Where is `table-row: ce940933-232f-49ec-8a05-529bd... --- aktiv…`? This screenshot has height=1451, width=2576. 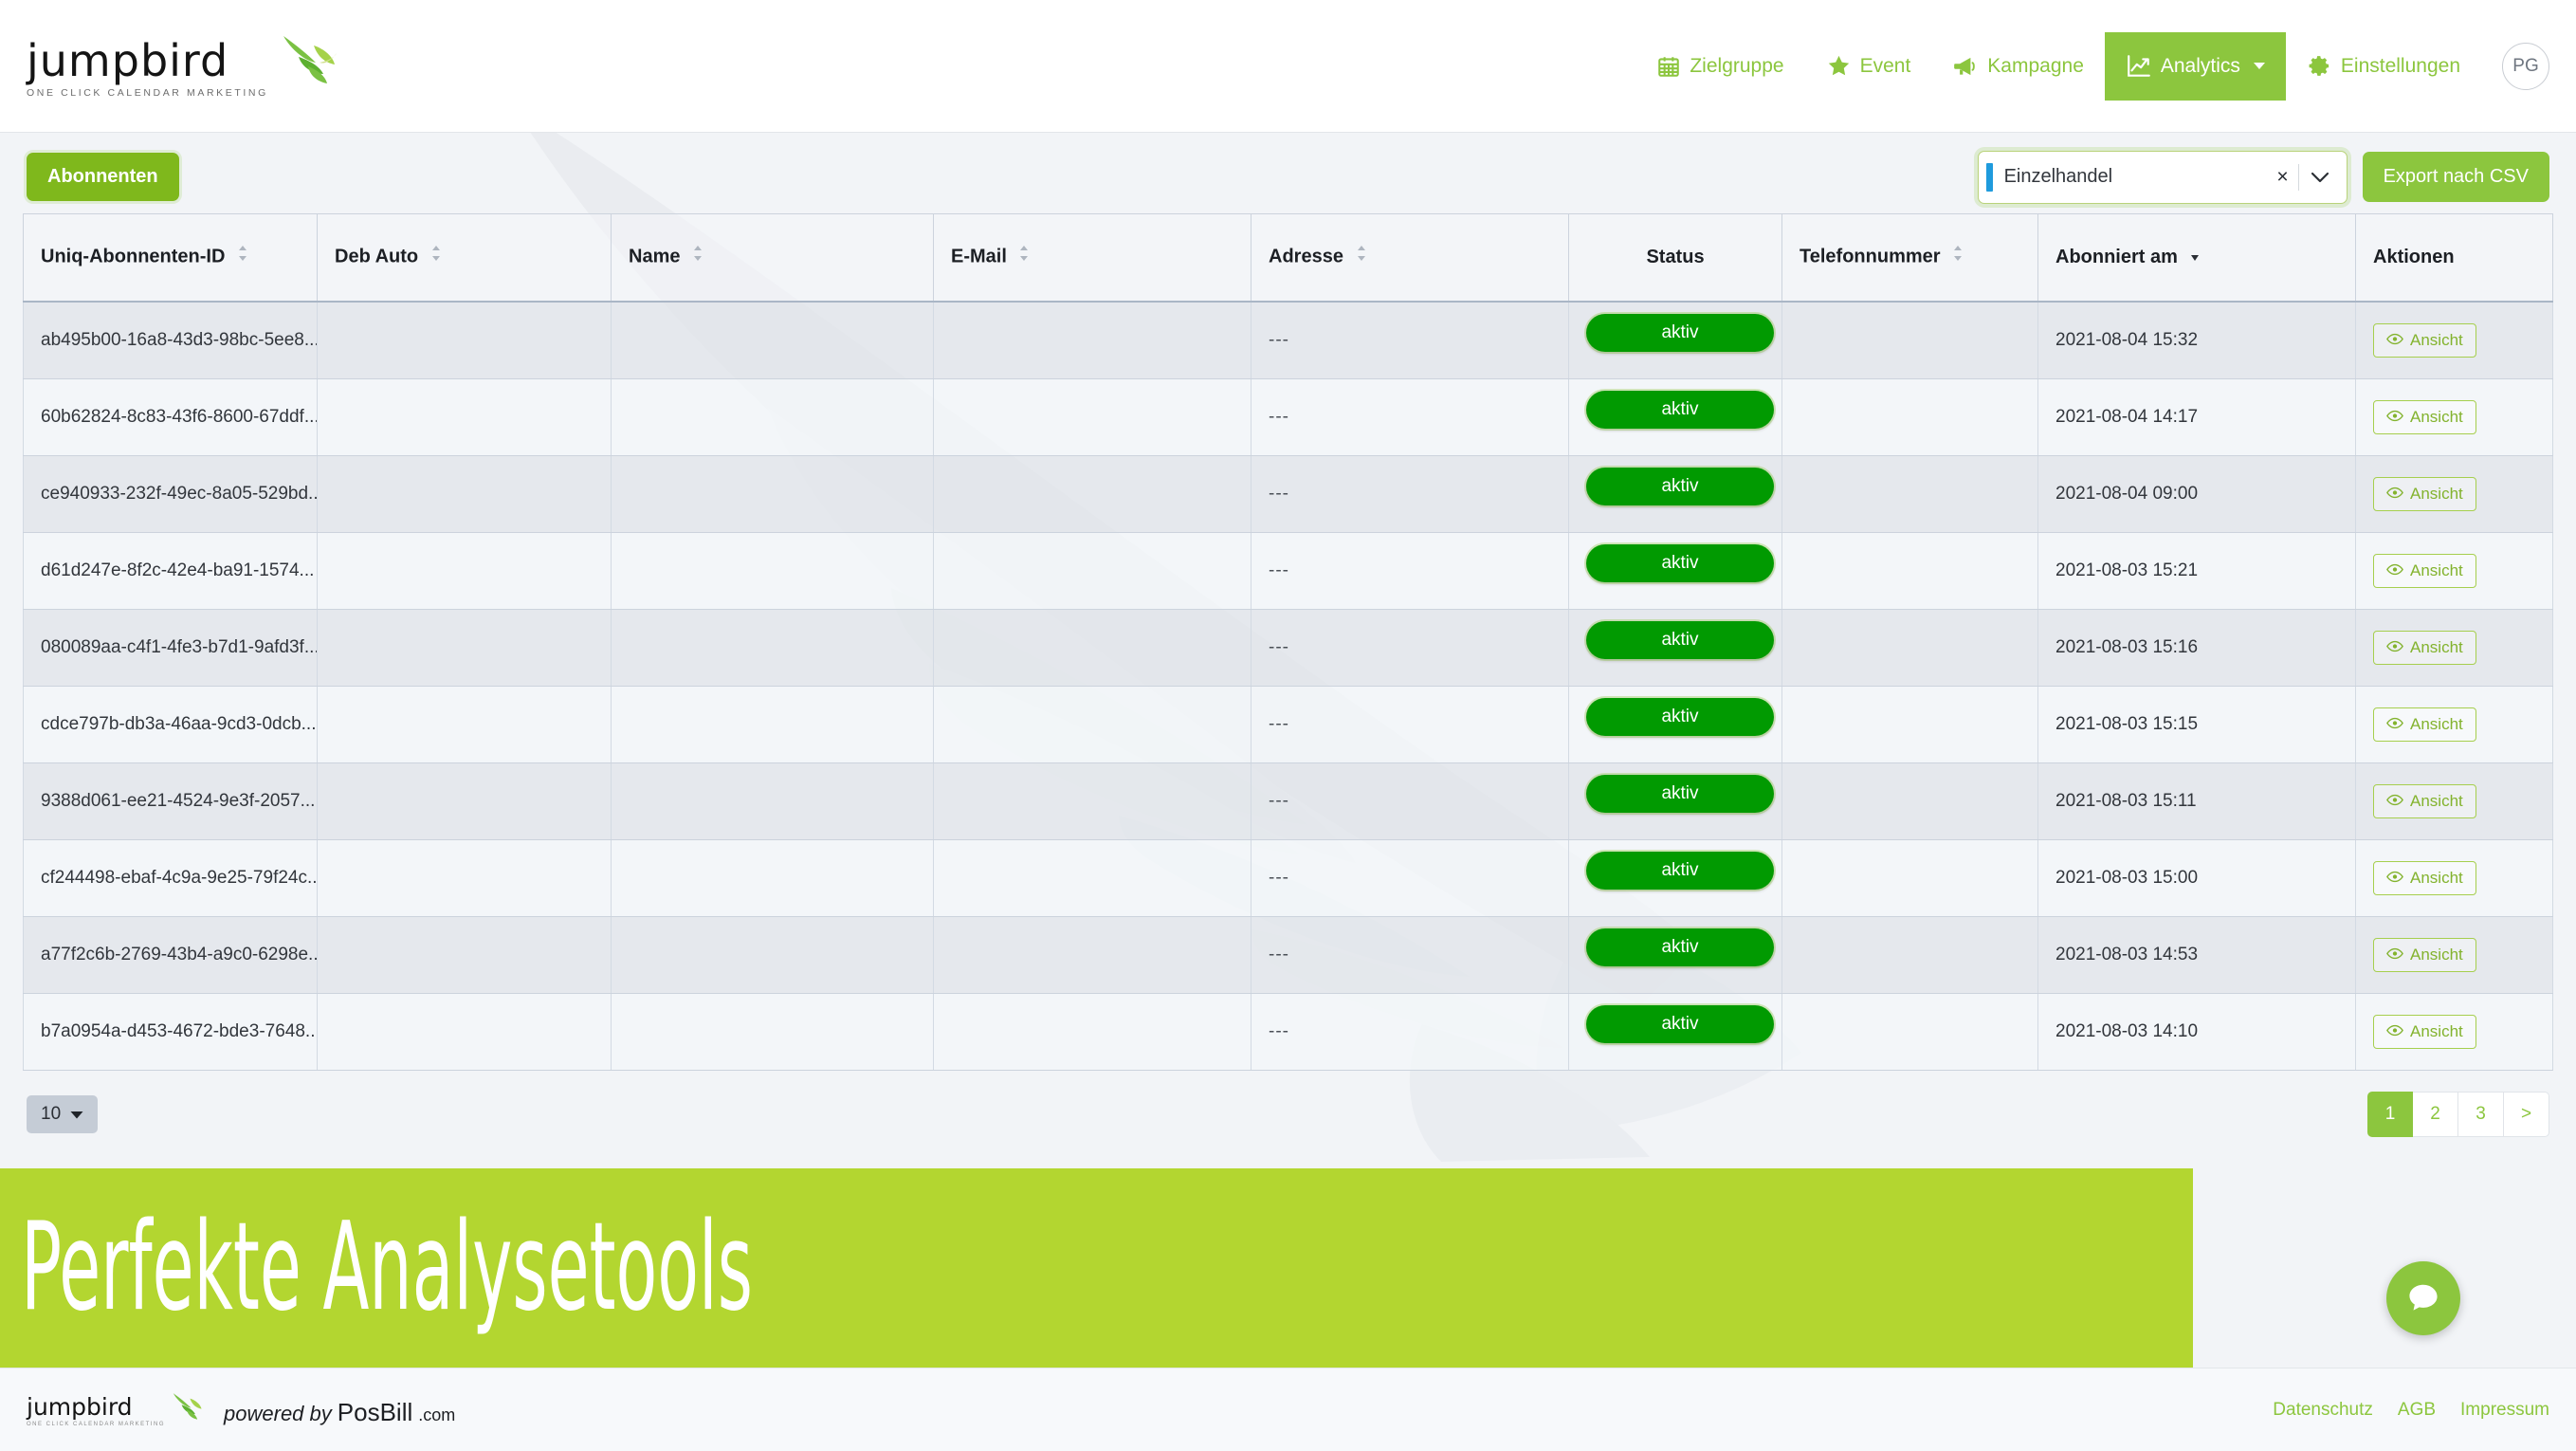
table-row: ce940933-232f-49ec-8a05-529bd... --- aktiv… is located at coordinates (1288, 494).